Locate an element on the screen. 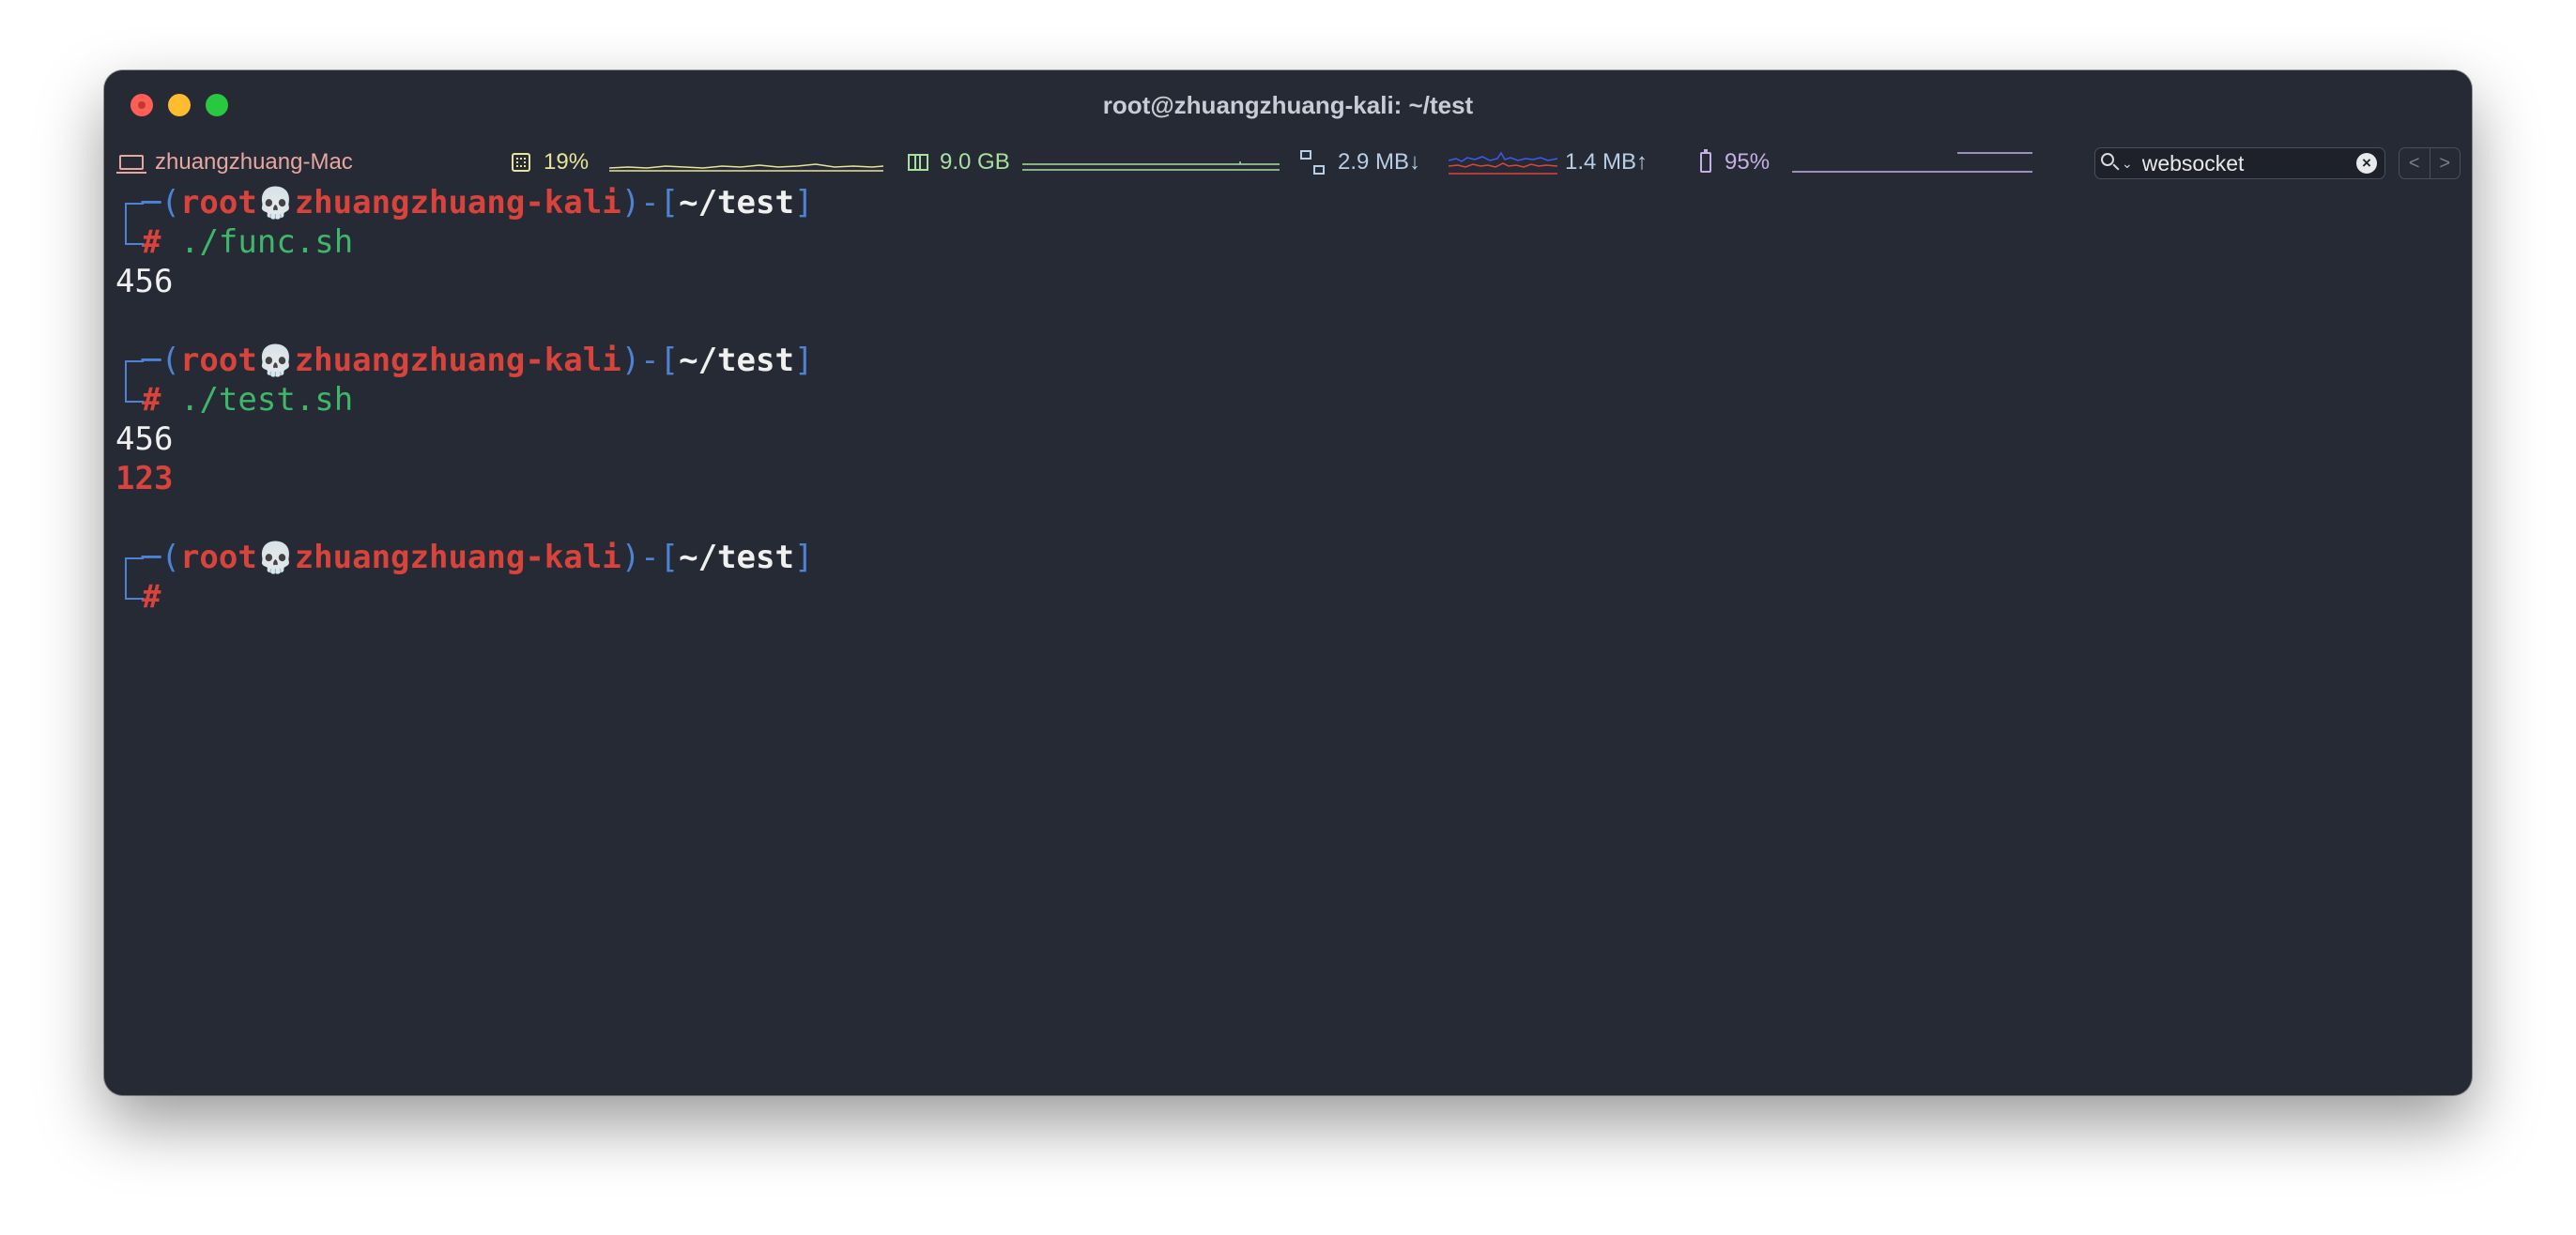 The width and height of the screenshot is (2576, 1235). battery-sparkline is located at coordinates (1912, 162).